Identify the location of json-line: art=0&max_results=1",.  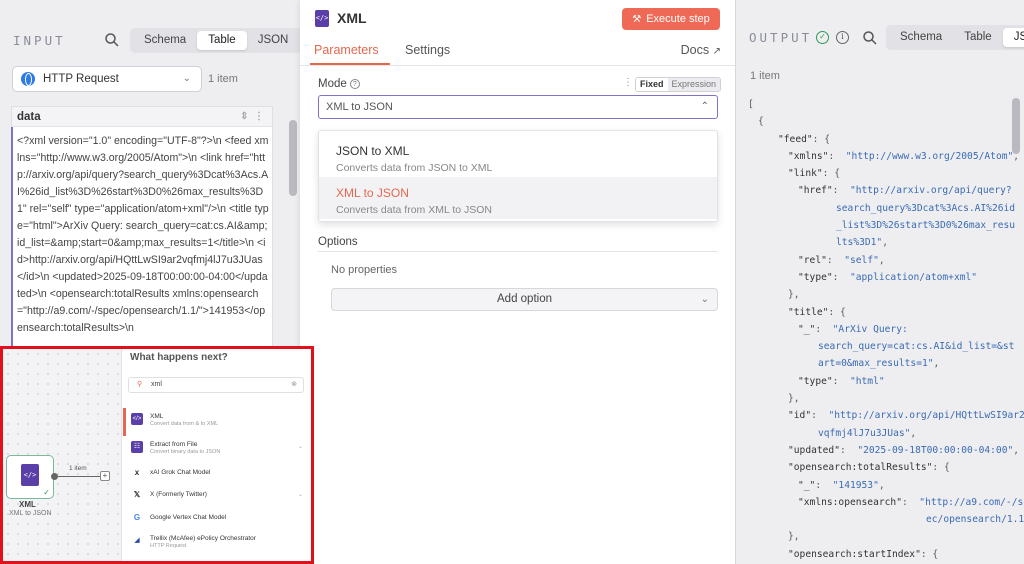
(879, 364).